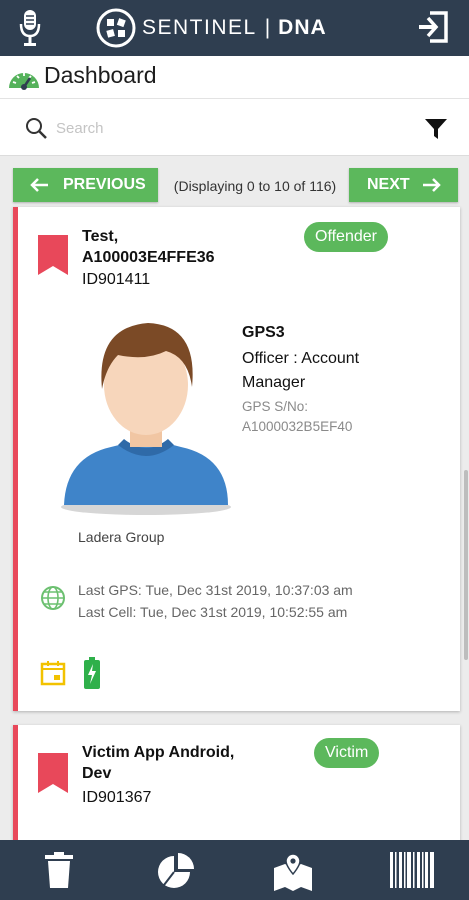  Describe the element at coordinates (146, 419) in the screenshot. I see `avatar-icon` at that location.